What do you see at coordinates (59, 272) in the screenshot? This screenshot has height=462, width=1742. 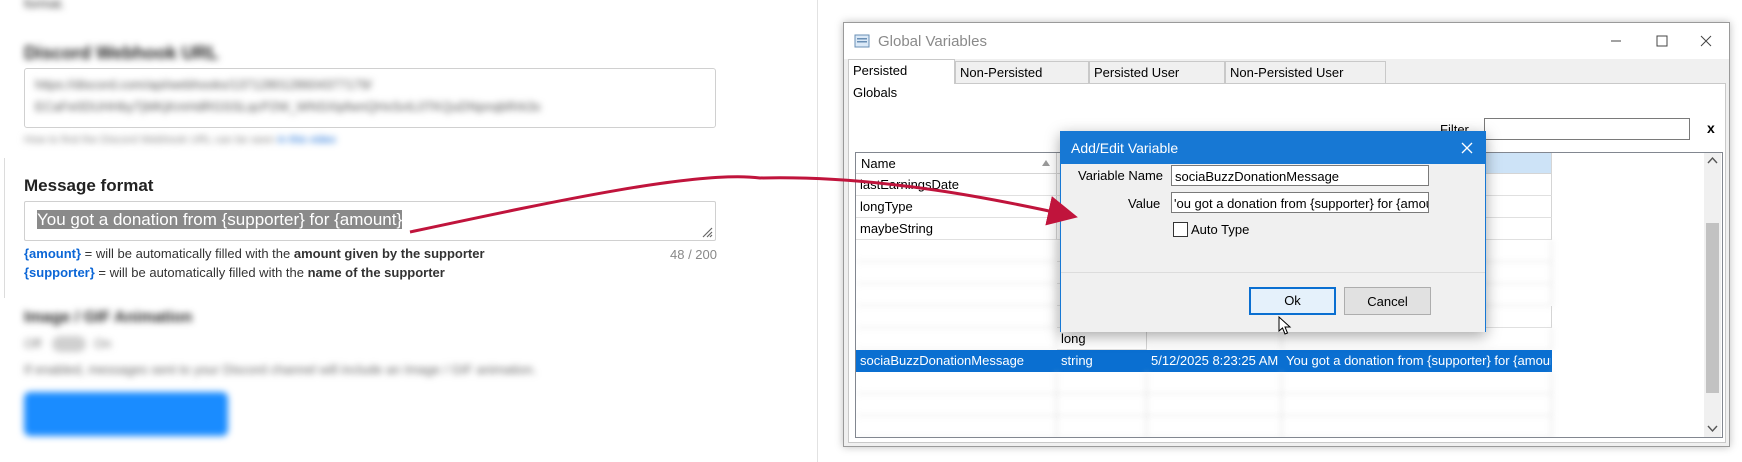 I see `supporter-token: {supporter}` at bounding box center [59, 272].